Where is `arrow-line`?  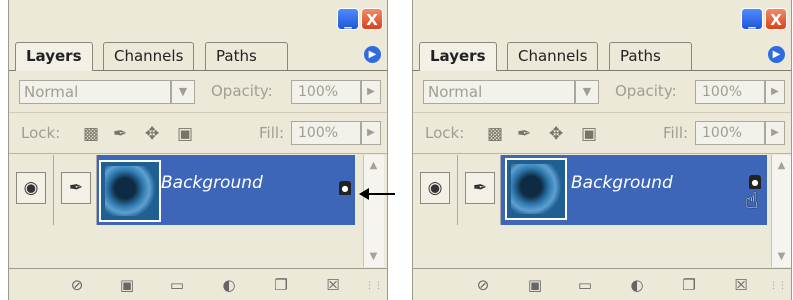 arrow-line is located at coordinates (381, 194).